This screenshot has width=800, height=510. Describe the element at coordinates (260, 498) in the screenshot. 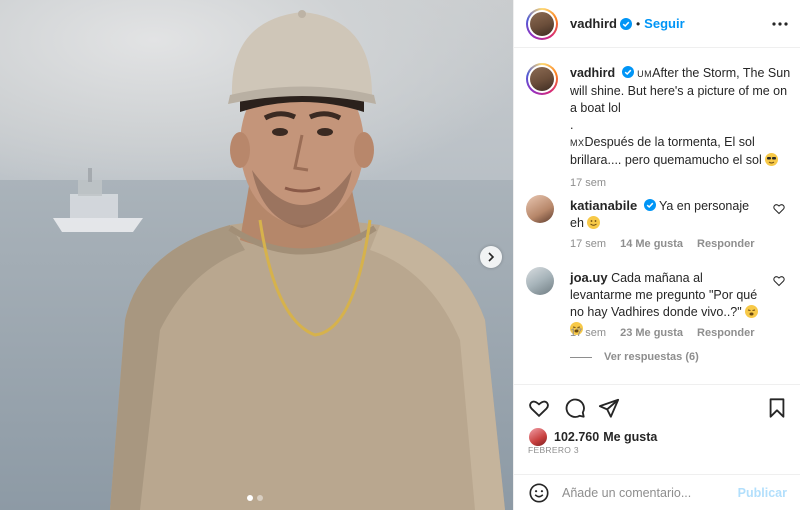

I see `carousel-dot` at that location.